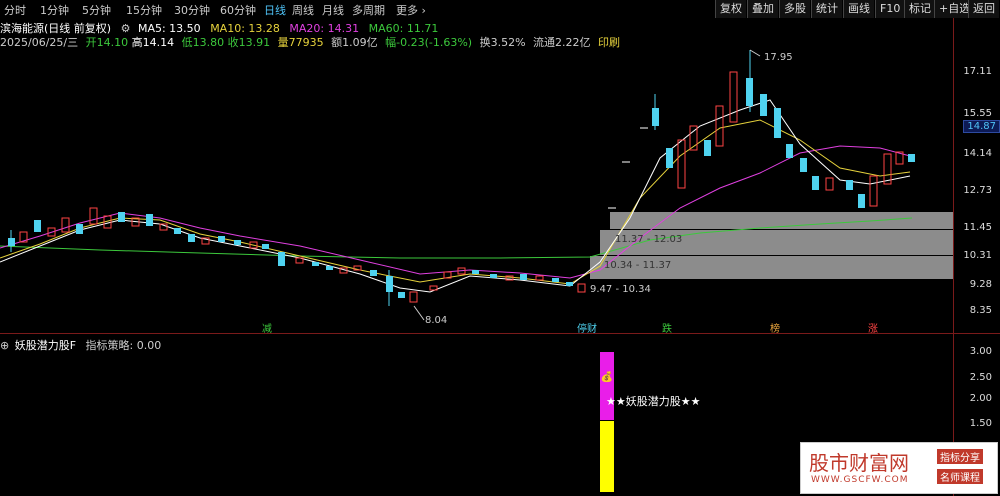 Image resolution: width=1000 pixels, height=496 pixels. What do you see at coordinates (730, 9) in the screenshot?
I see `fuquan-button: 复权` at bounding box center [730, 9].